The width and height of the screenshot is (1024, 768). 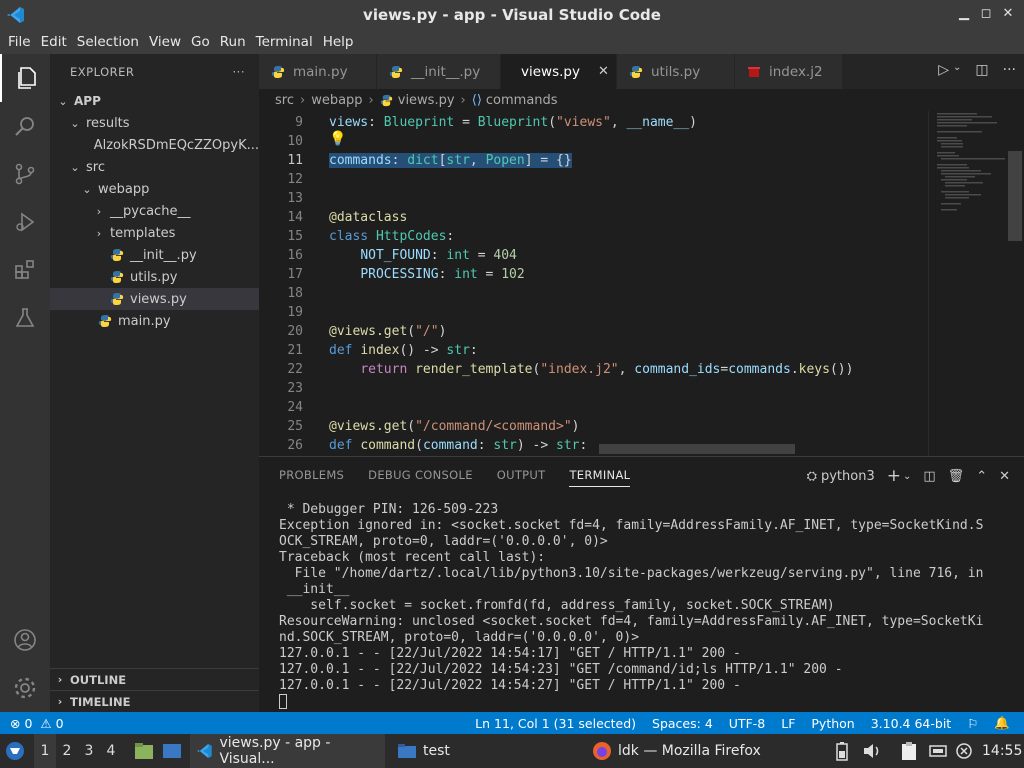 What do you see at coordinates (521, 475) in the screenshot?
I see `tab-output: OUTPUT` at bounding box center [521, 475].